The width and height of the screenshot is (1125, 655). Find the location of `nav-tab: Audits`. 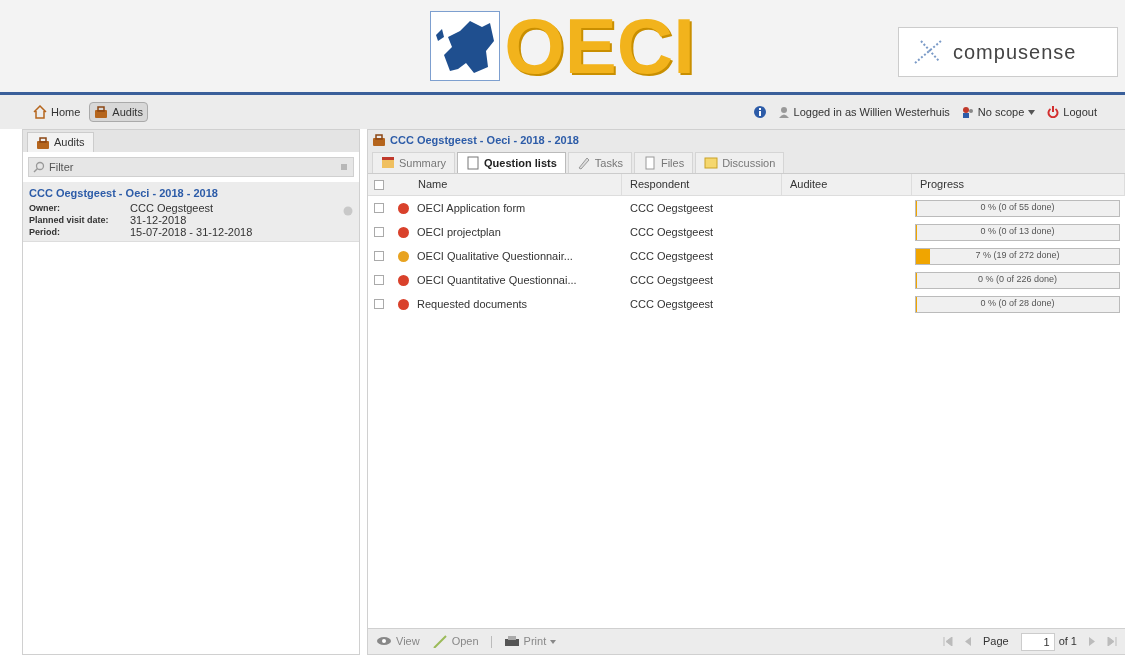

nav-tab: Audits is located at coordinates (118, 112).